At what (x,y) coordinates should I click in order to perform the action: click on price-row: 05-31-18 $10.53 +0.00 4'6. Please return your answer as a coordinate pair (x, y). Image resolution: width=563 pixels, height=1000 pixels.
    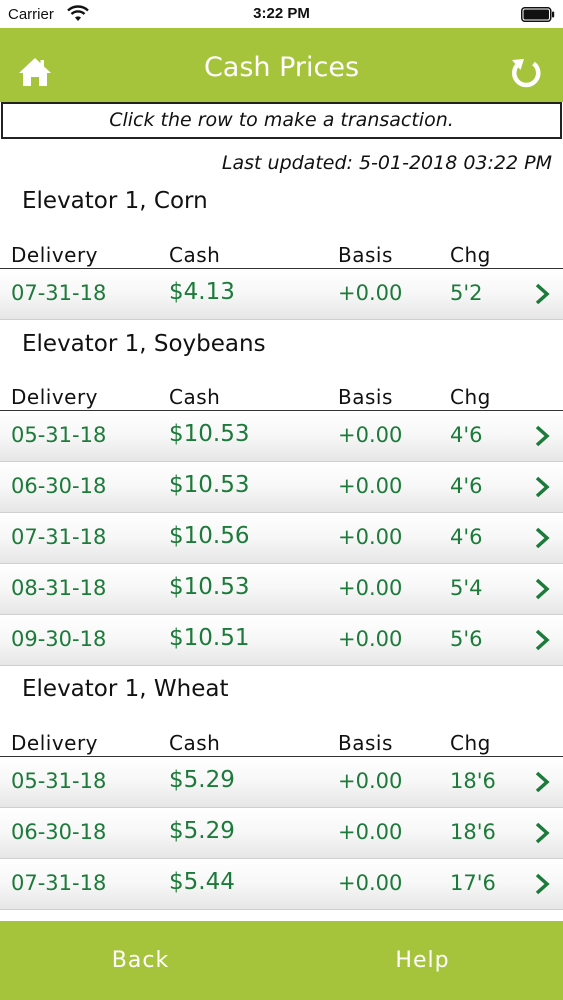
    Looking at the image, I should click on (281, 436).